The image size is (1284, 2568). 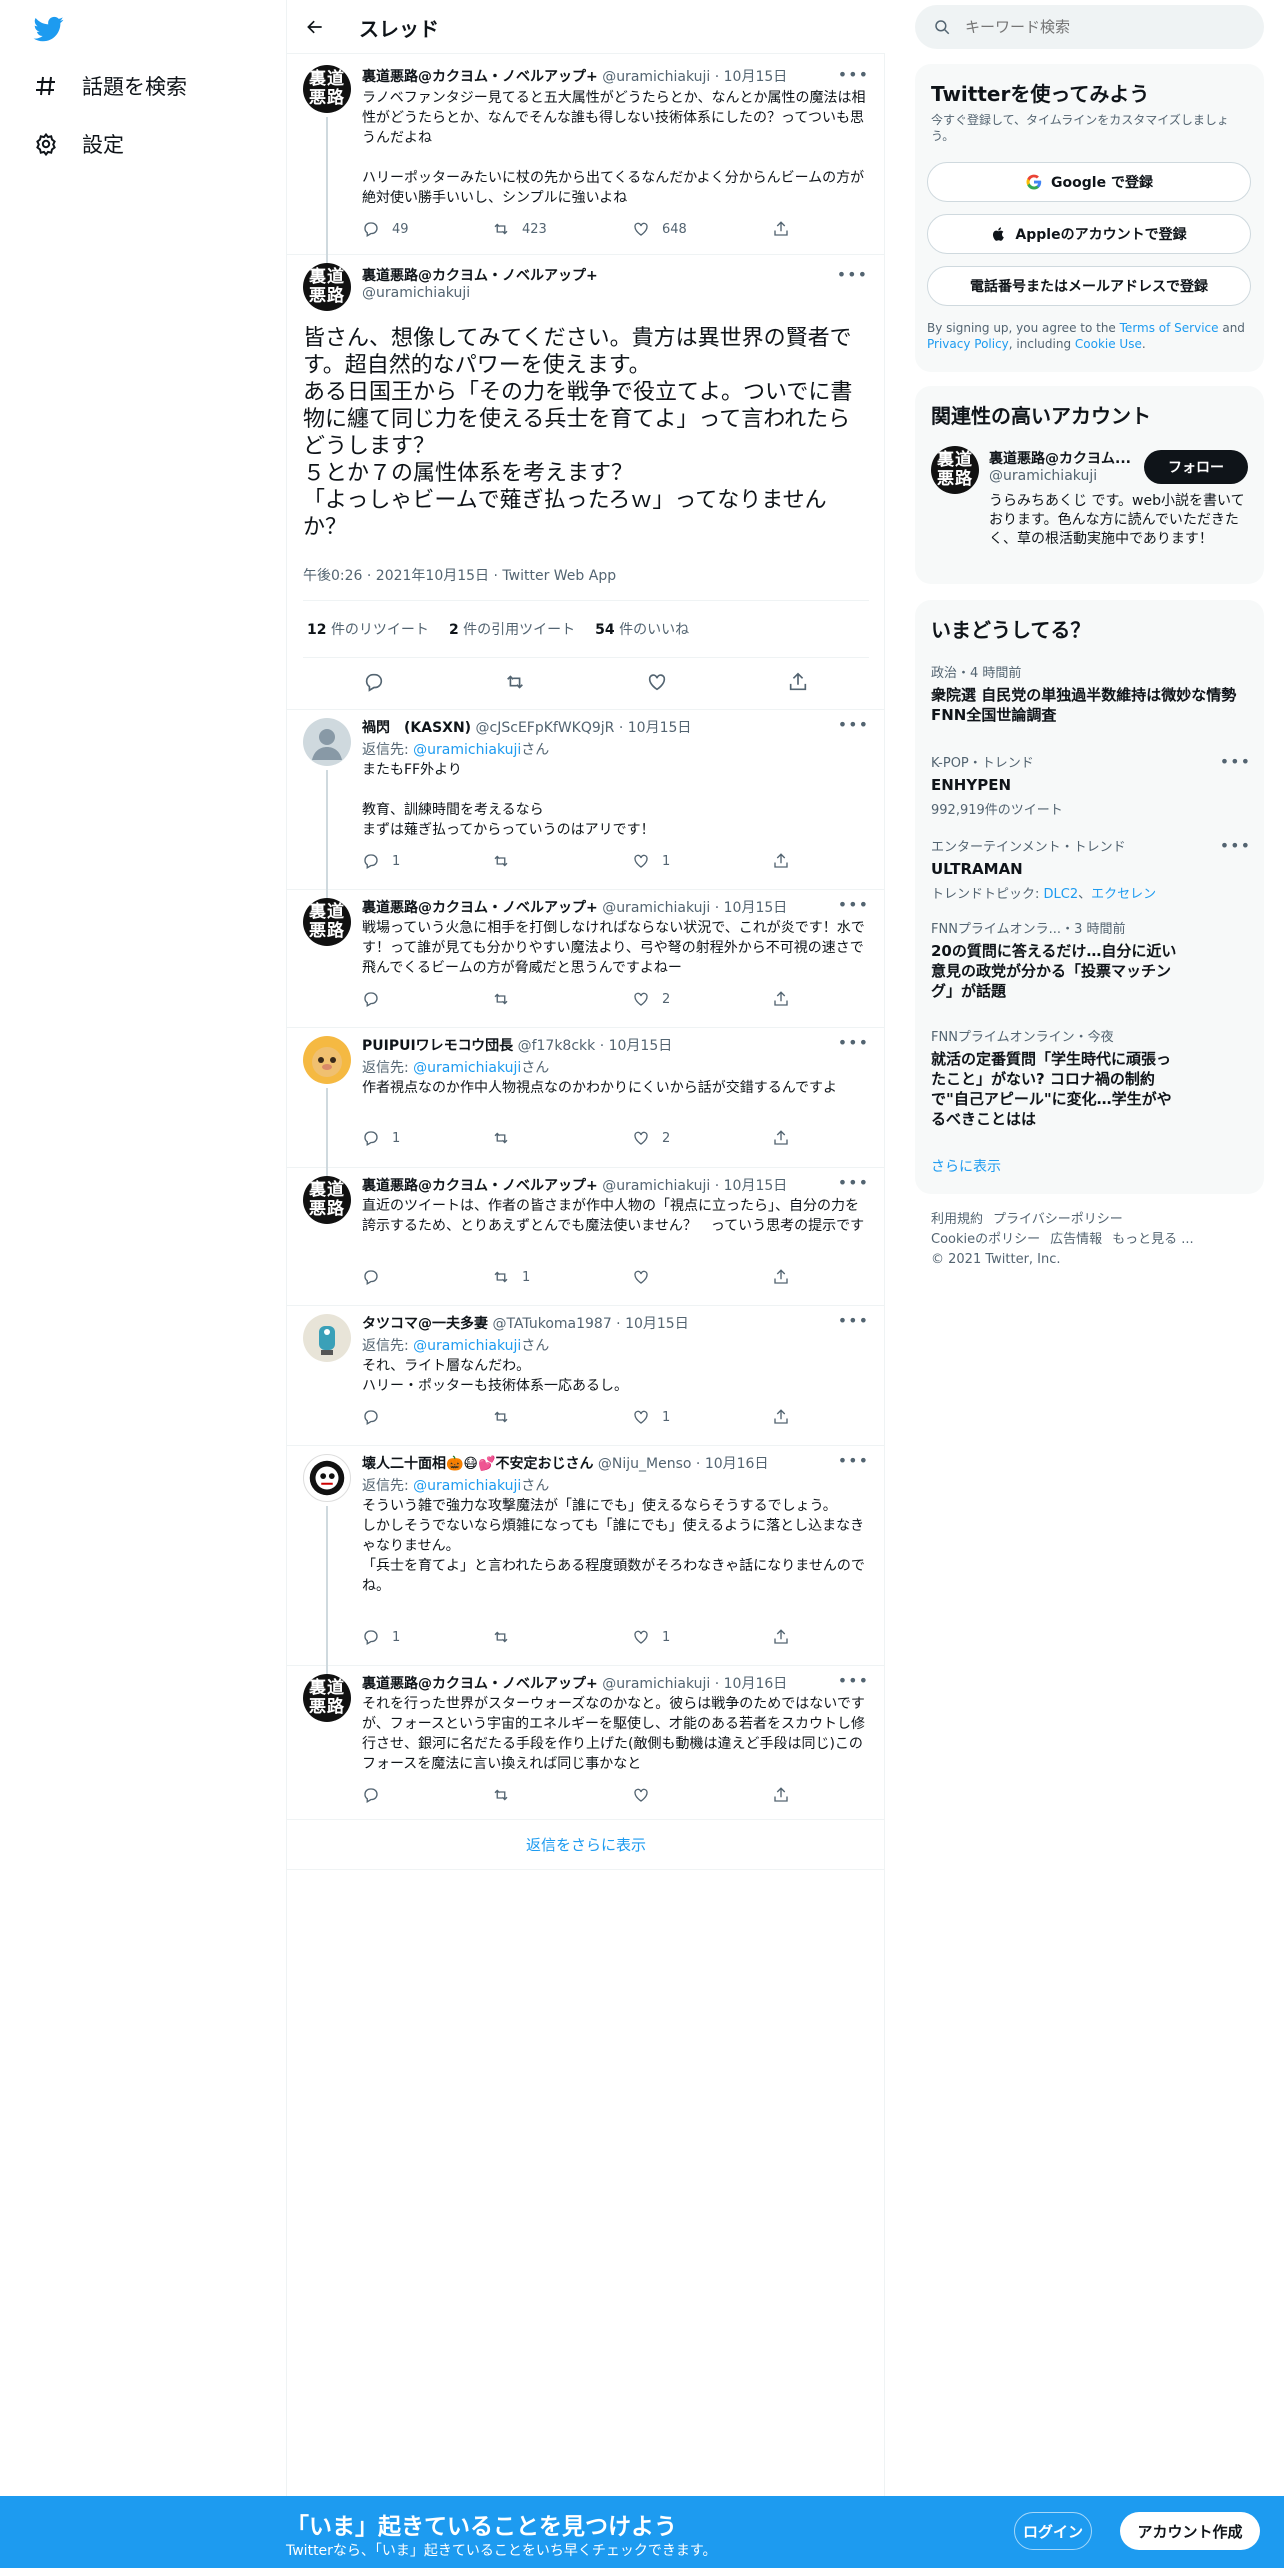 What do you see at coordinates (577, 1638) in the screenshot?
I see `tweet-actions: 1 1` at bounding box center [577, 1638].